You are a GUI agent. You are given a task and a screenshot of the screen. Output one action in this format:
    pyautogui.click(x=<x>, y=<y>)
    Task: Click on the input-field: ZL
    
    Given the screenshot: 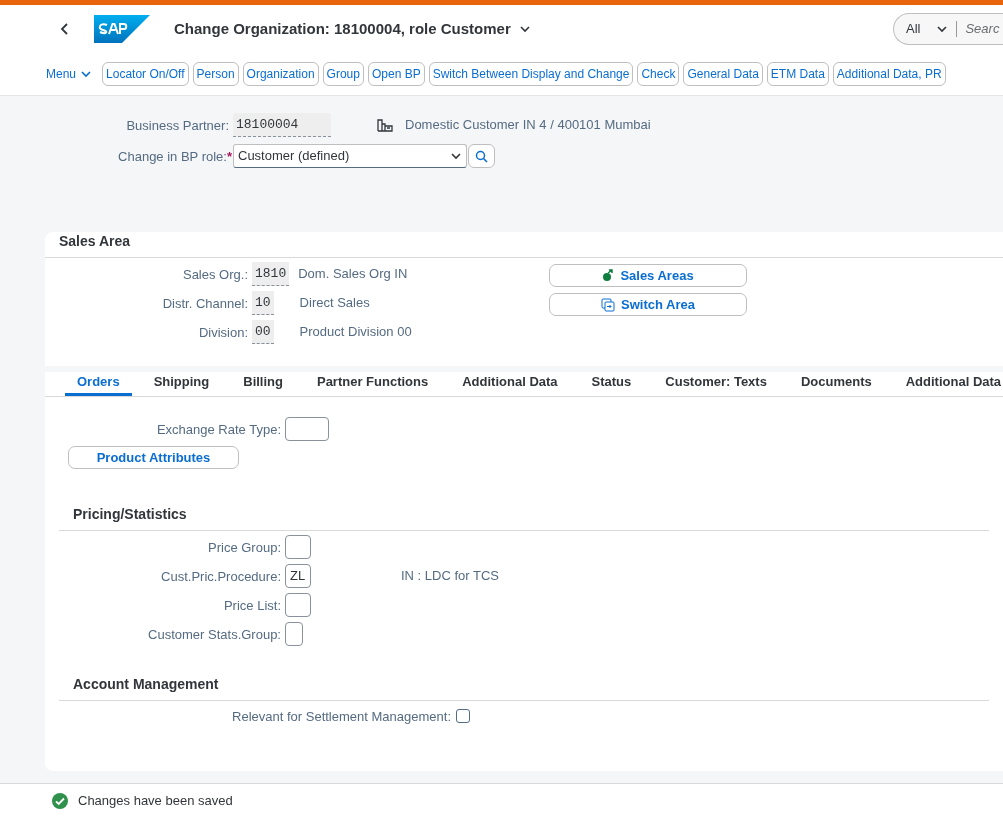 What is the action you would take?
    pyautogui.click(x=298, y=576)
    